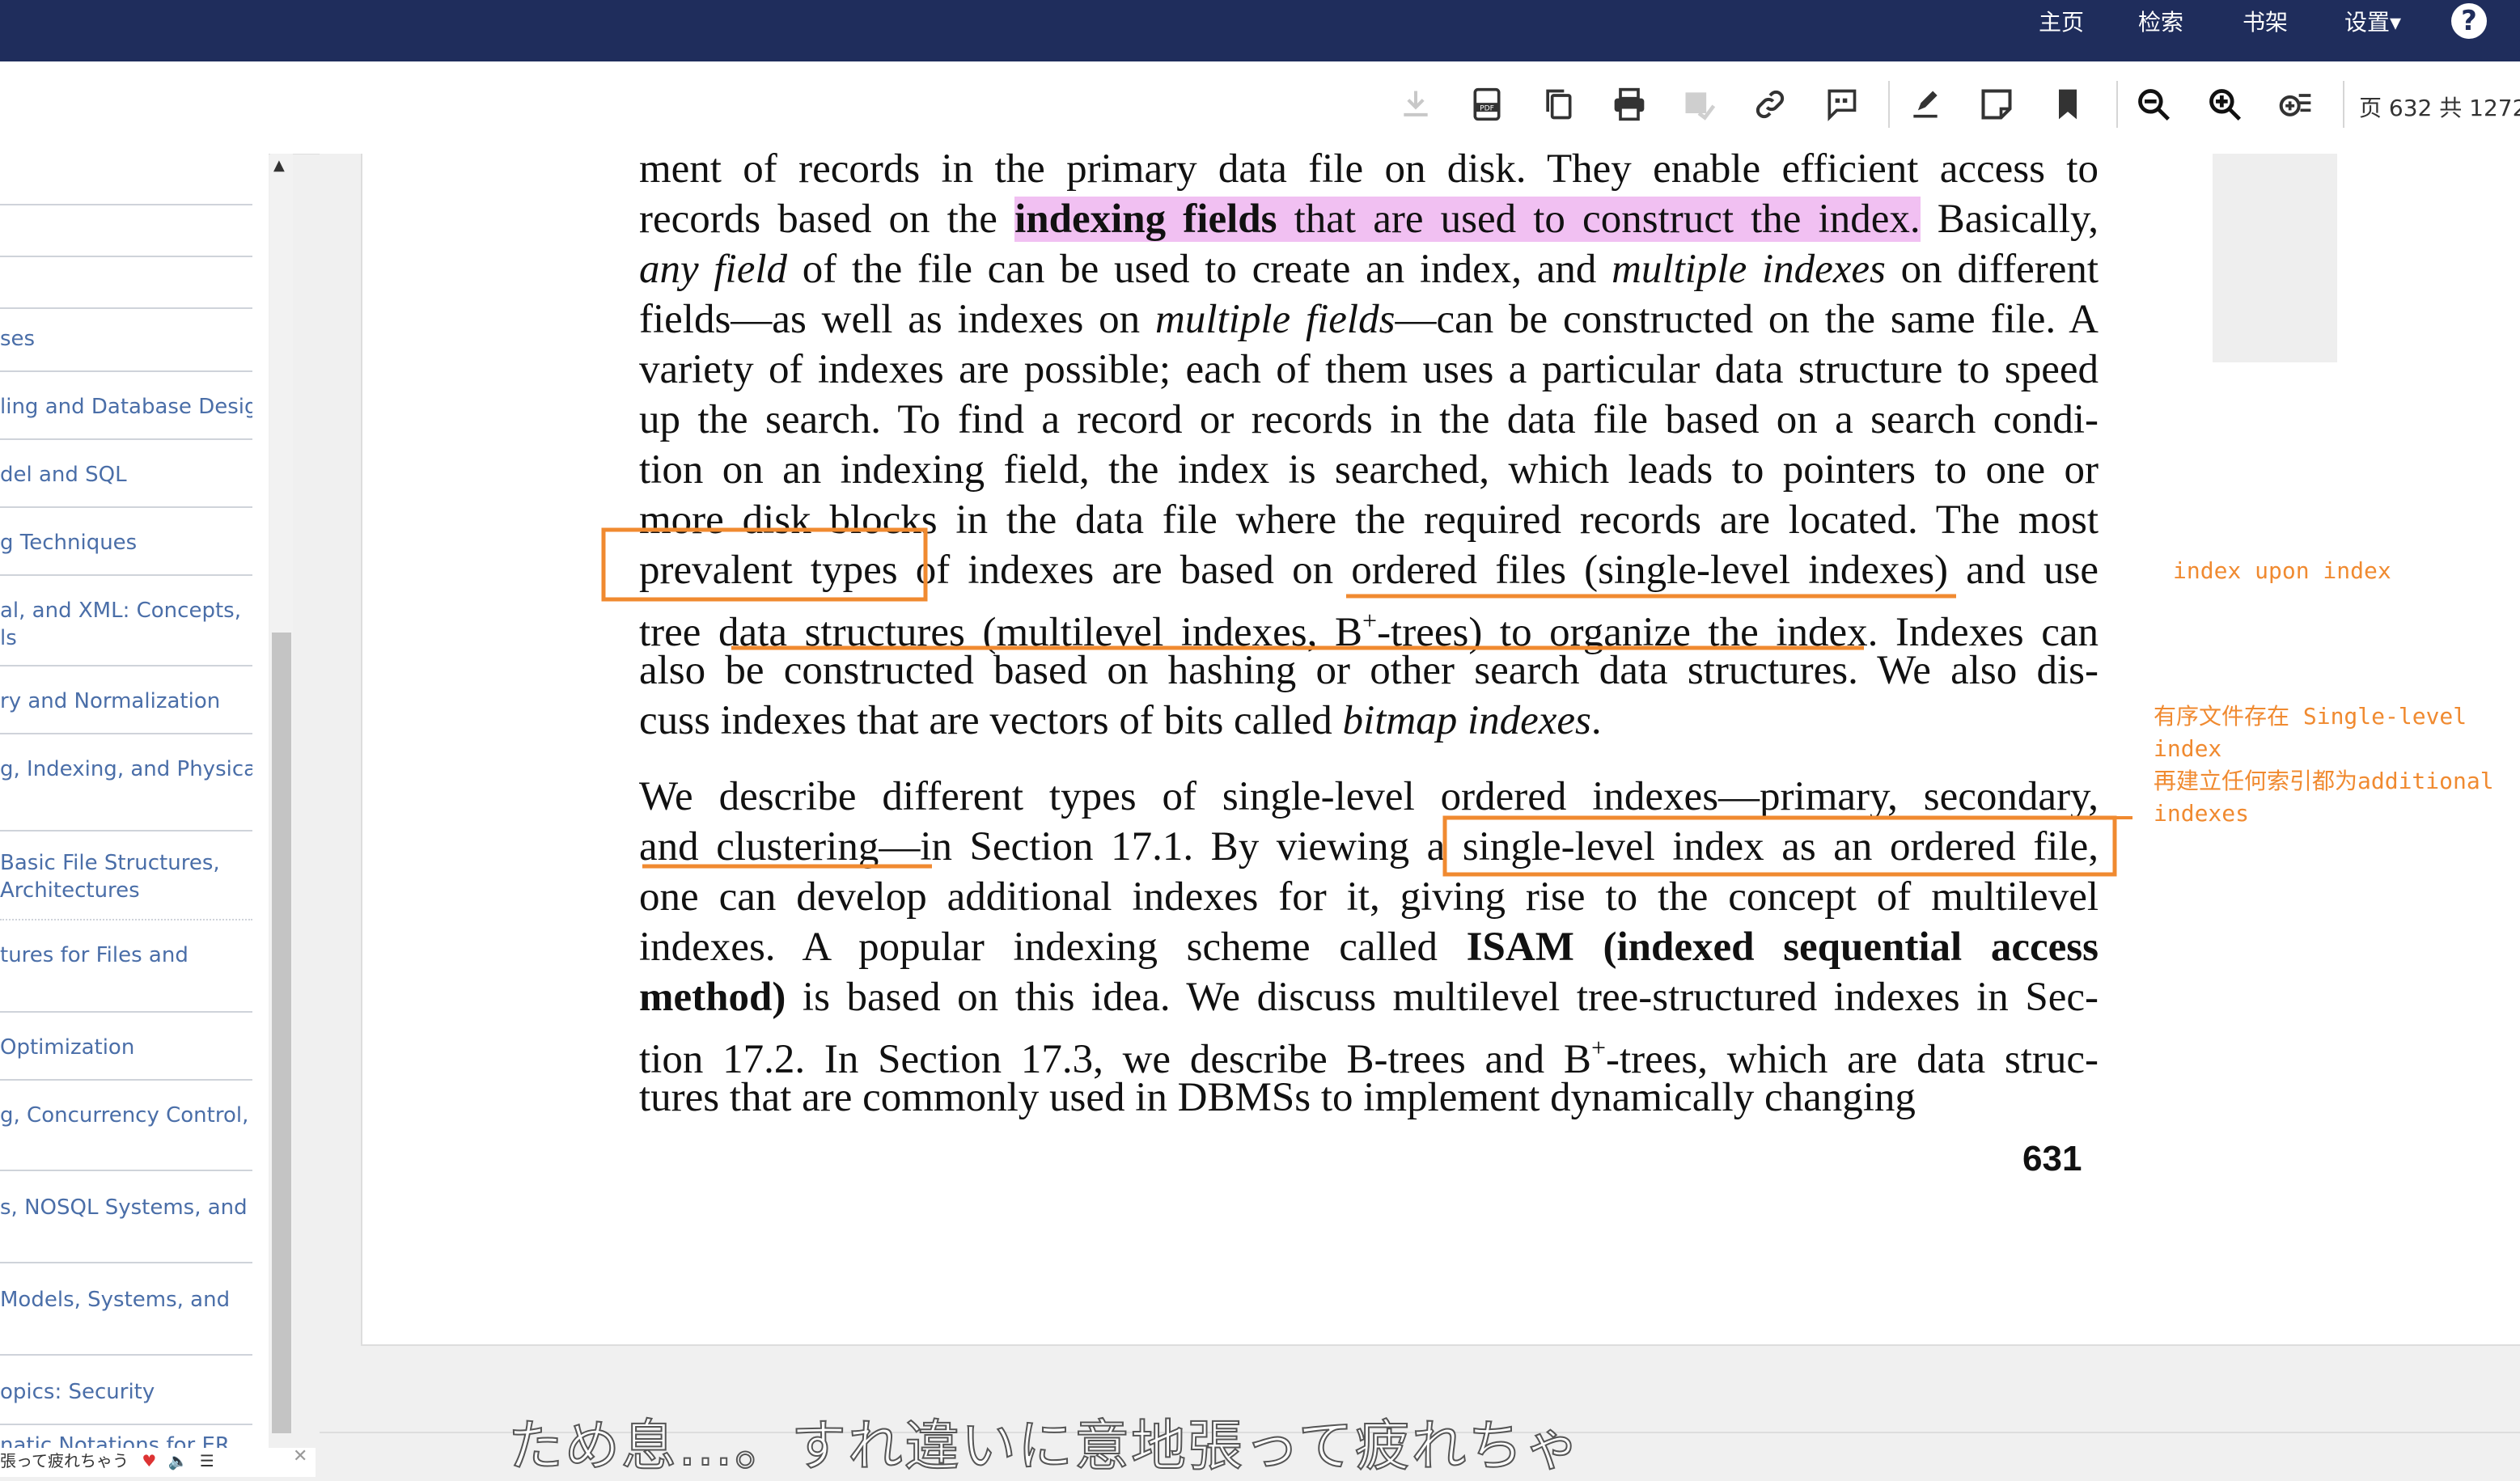  I want to click on toc-item: Optimization, so click(126, 1057).